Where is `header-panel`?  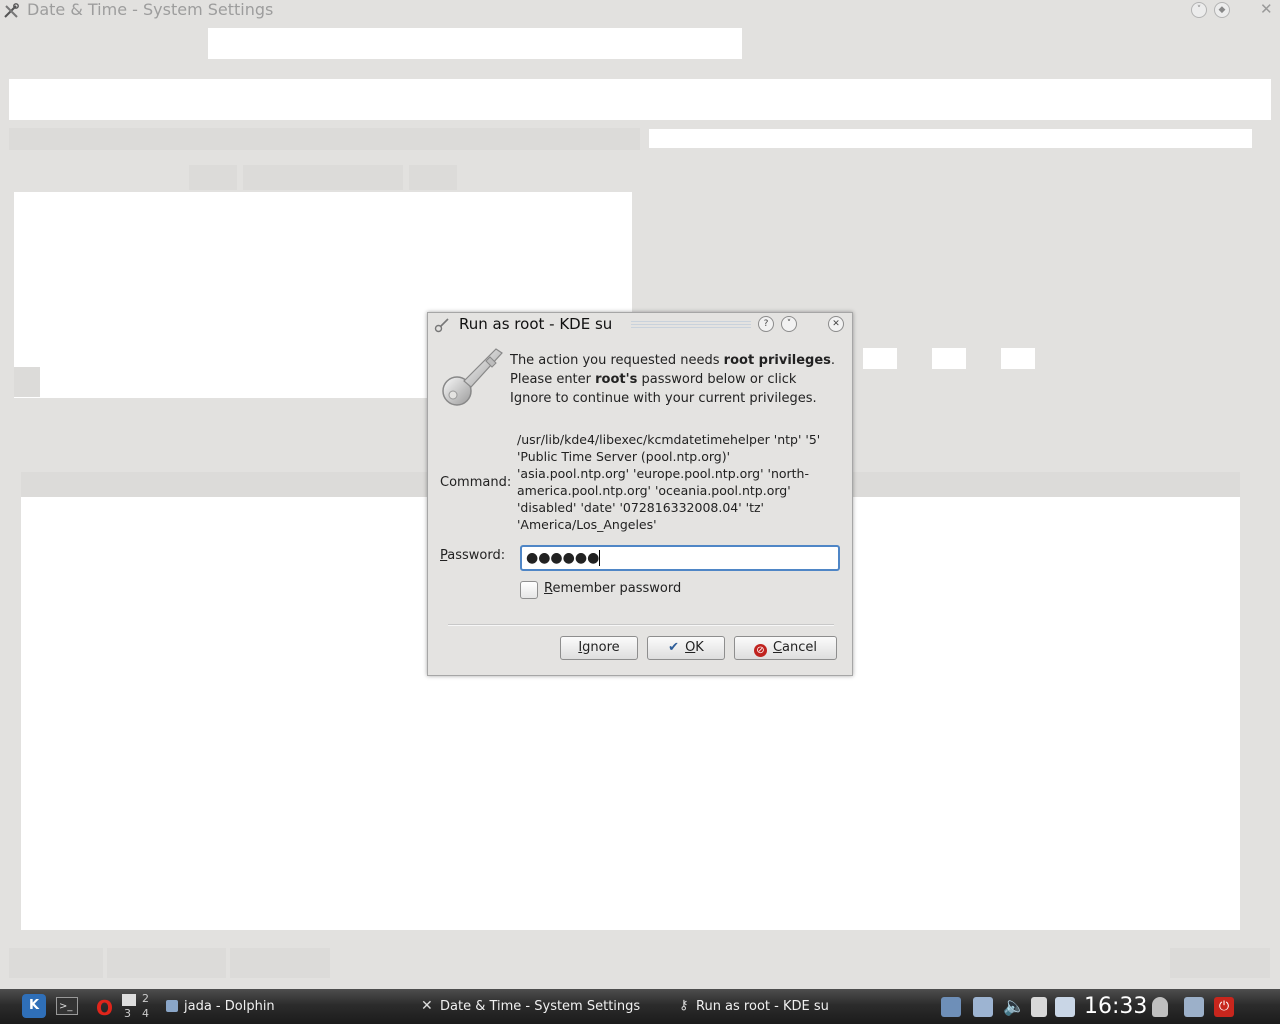 header-panel is located at coordinates (640, 99).